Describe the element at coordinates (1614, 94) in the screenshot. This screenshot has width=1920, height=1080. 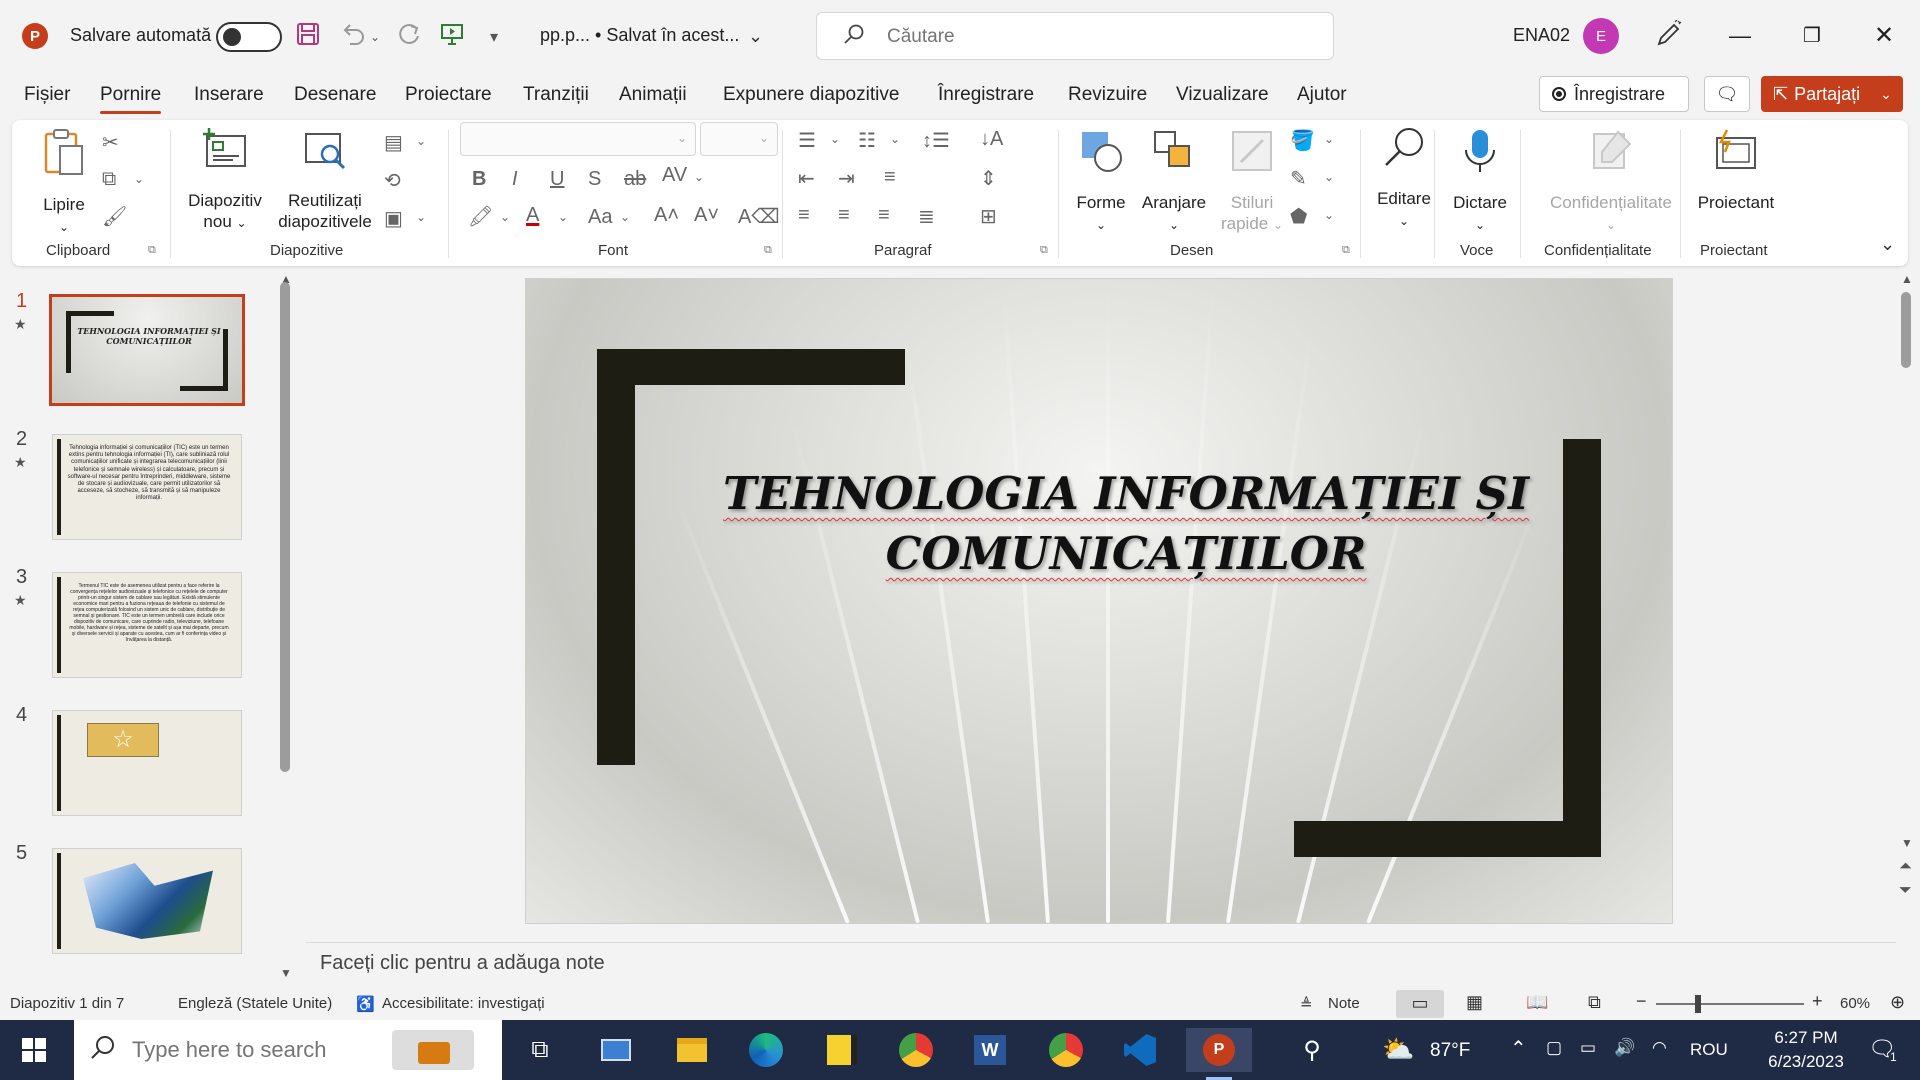
I see `record-button: Înregistrare` at that location.